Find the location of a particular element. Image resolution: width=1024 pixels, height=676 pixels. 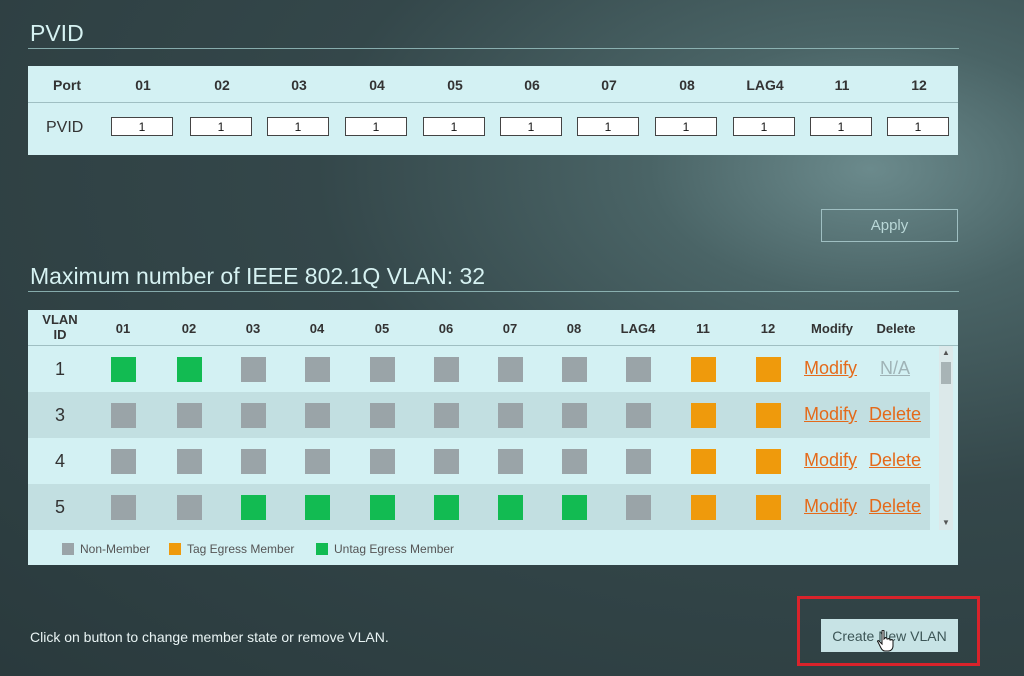

pvid-port-header-07: 07 is located at coordinates (609, 85).